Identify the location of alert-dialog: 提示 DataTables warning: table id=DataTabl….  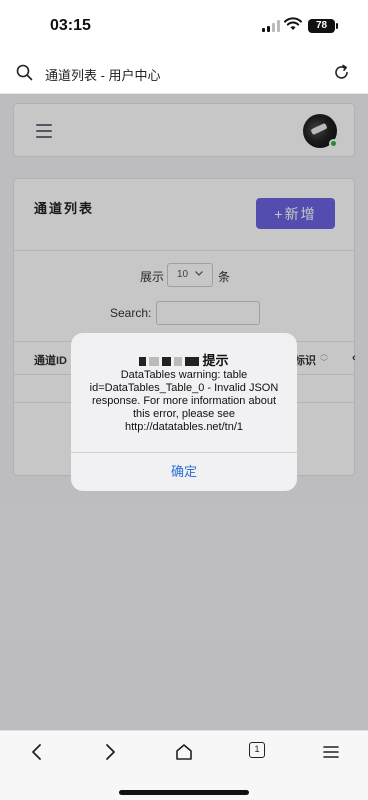
(184, 412).